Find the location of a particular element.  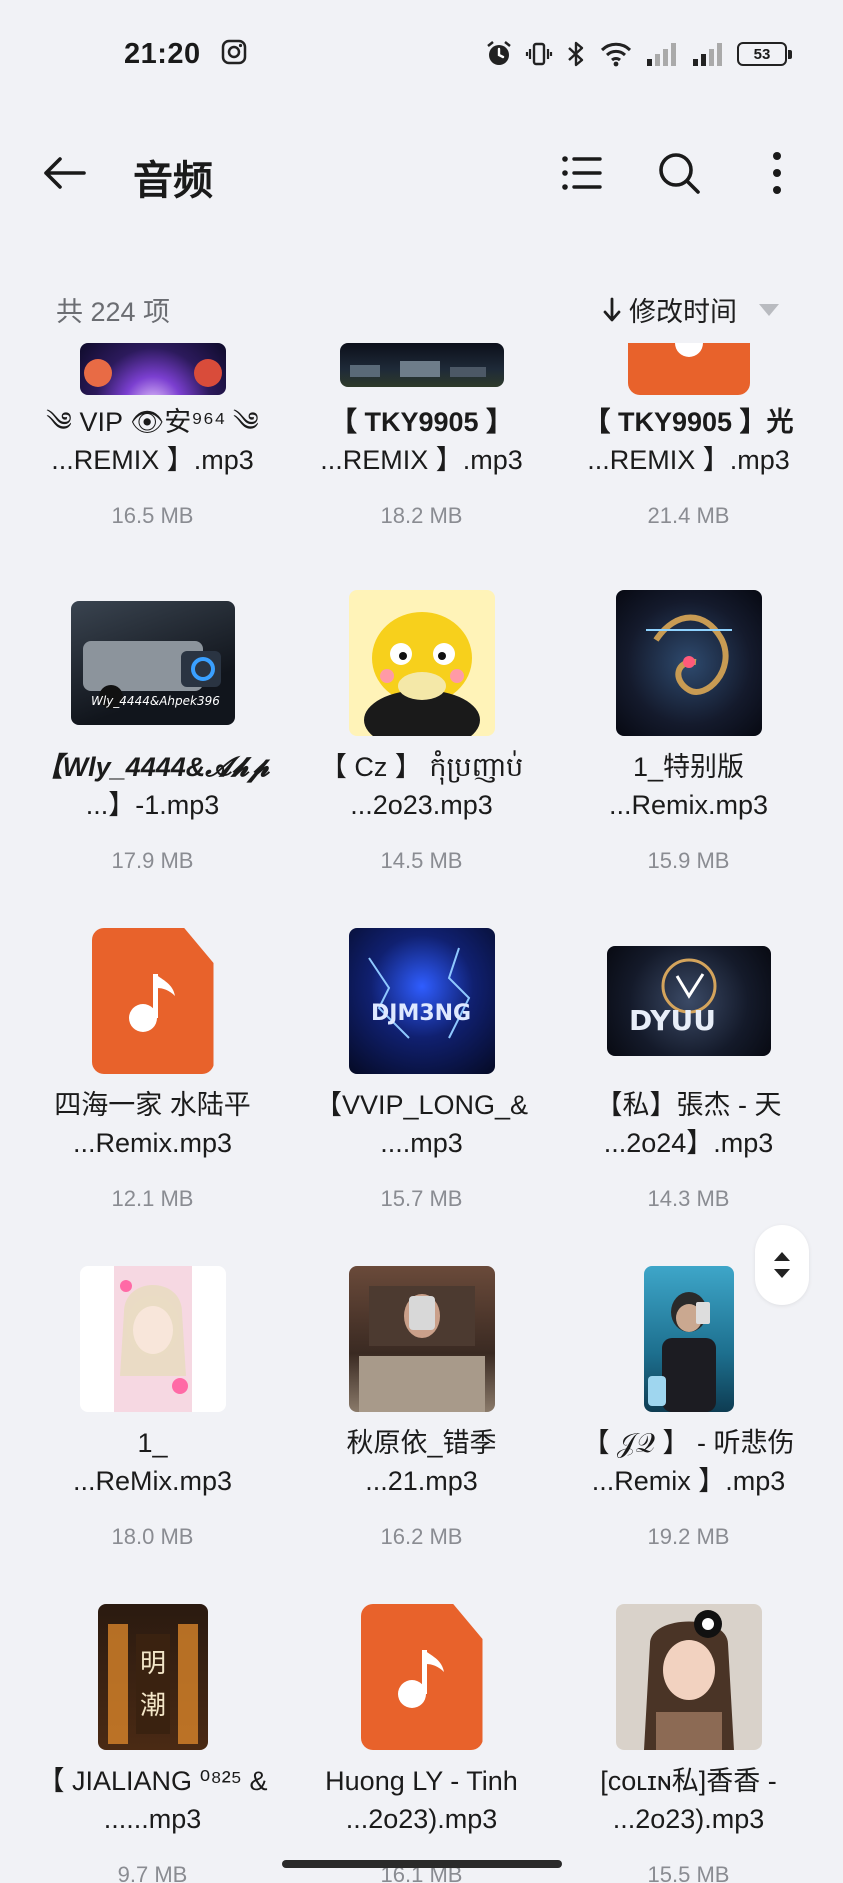

file-size: 15.9 MB is located at coordinates (688, 860).